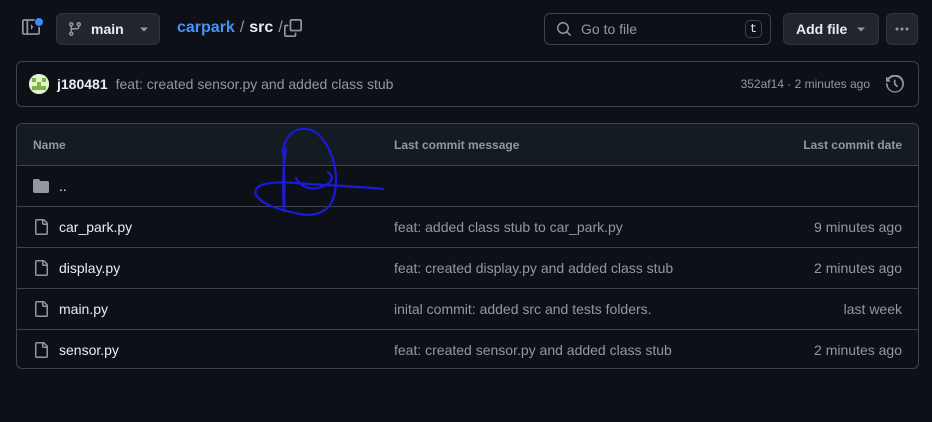 The width and height of the screenshot is (932, 422). I want to click on file-commit-date: last week, so click(872, 309).